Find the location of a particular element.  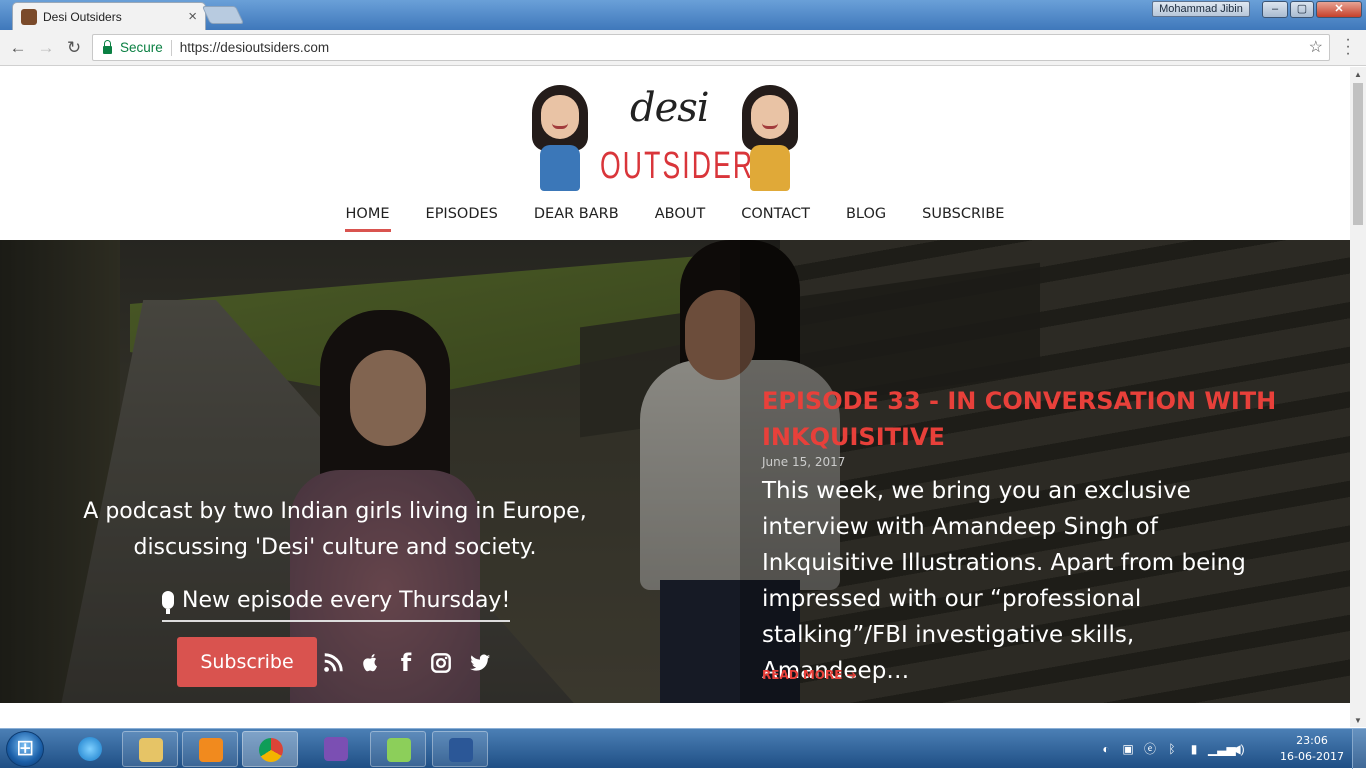

bookmark-star-icon: ☆ is located at coordinates (1316, 47).